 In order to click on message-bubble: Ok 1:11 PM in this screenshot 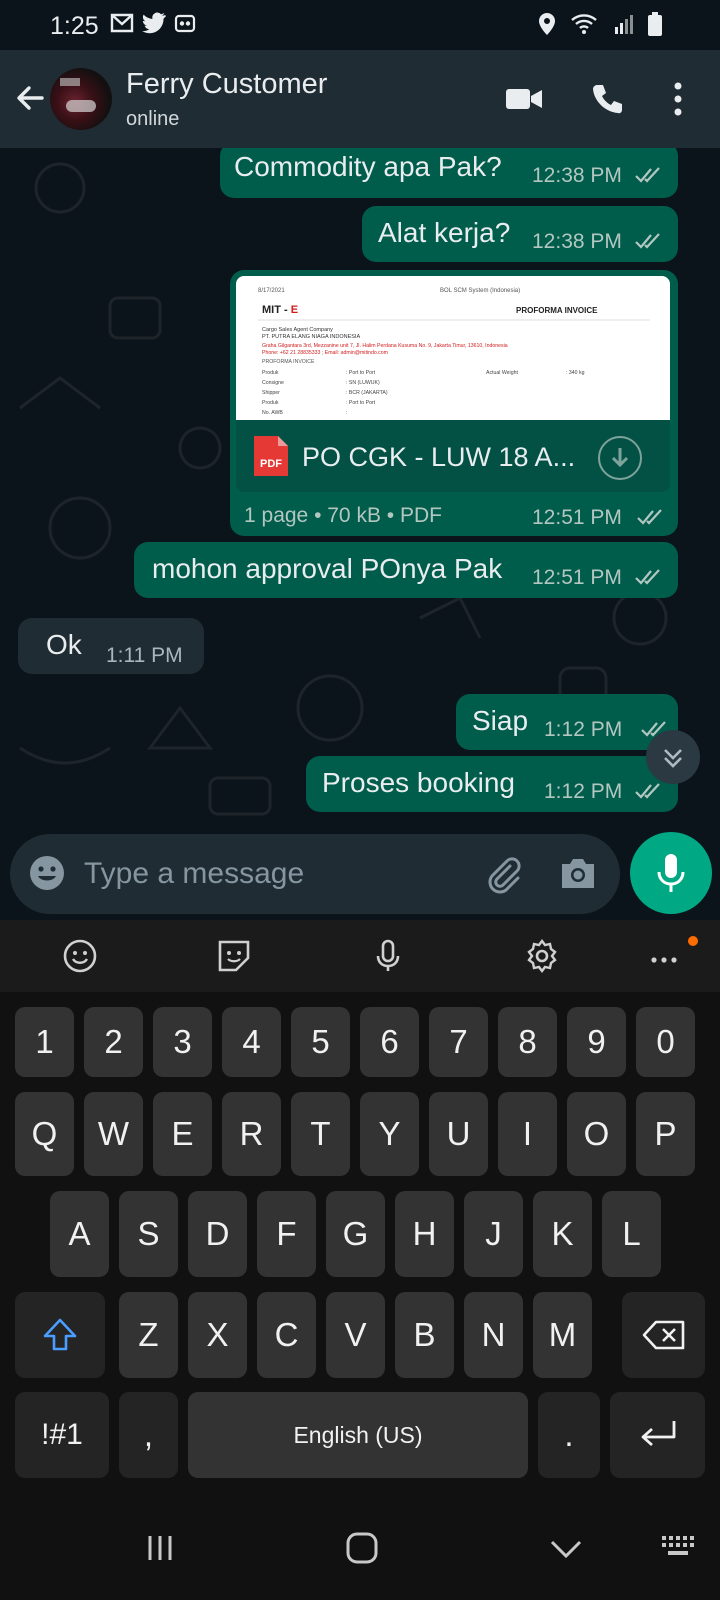, I will do `click(111, 646)`.